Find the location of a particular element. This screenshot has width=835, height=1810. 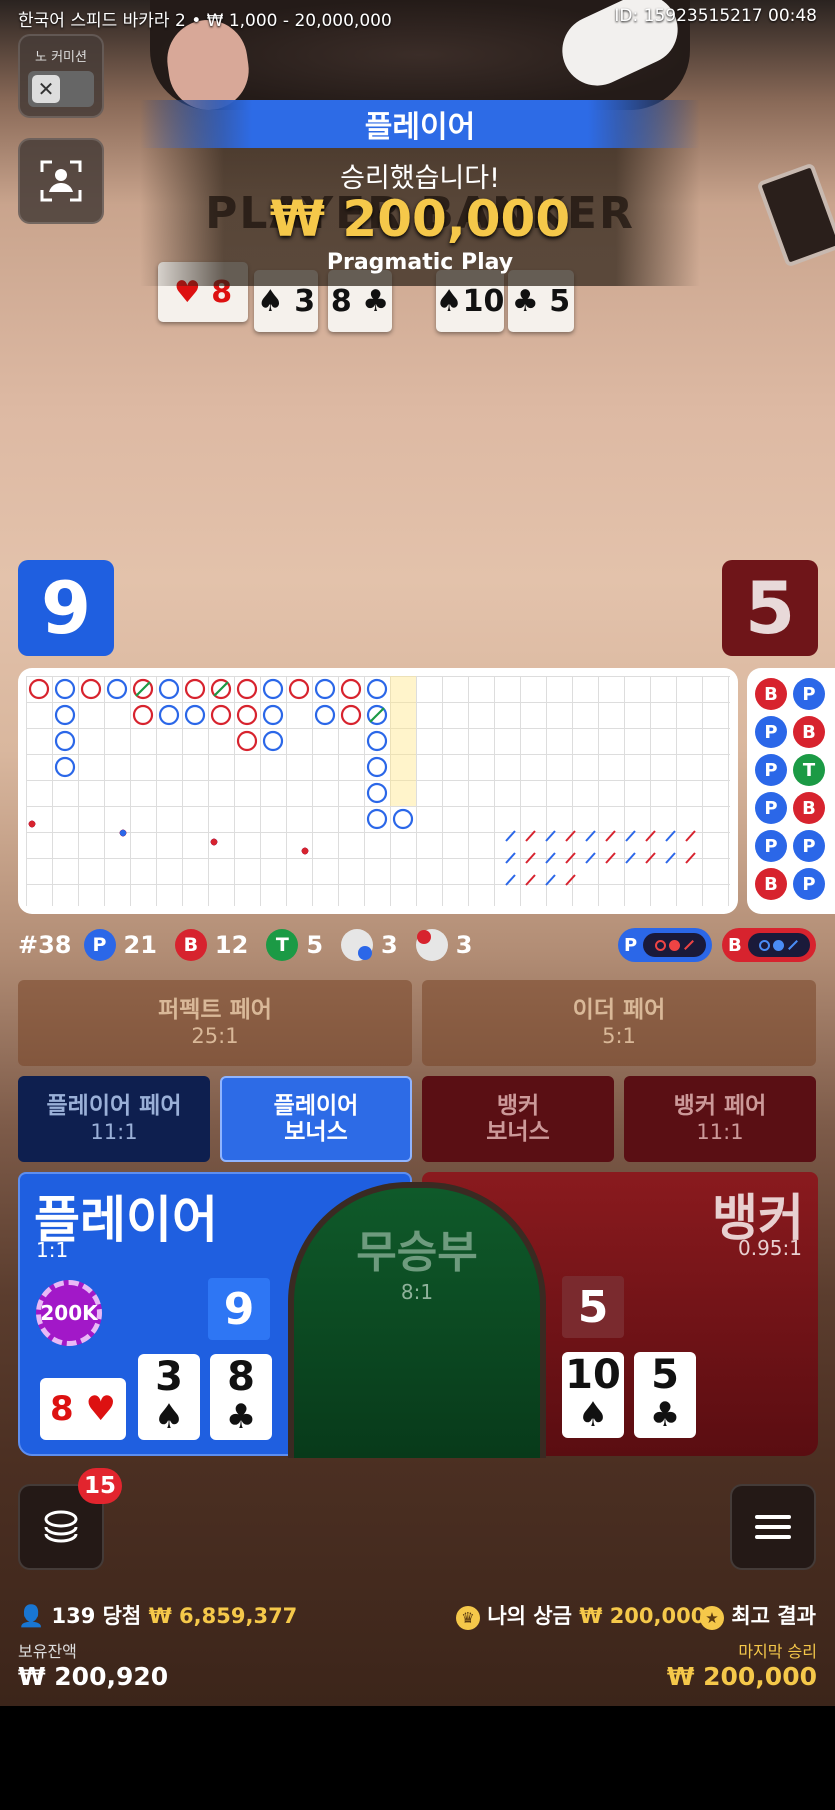

hamburger-icon is located at coordinates (773, 1527).